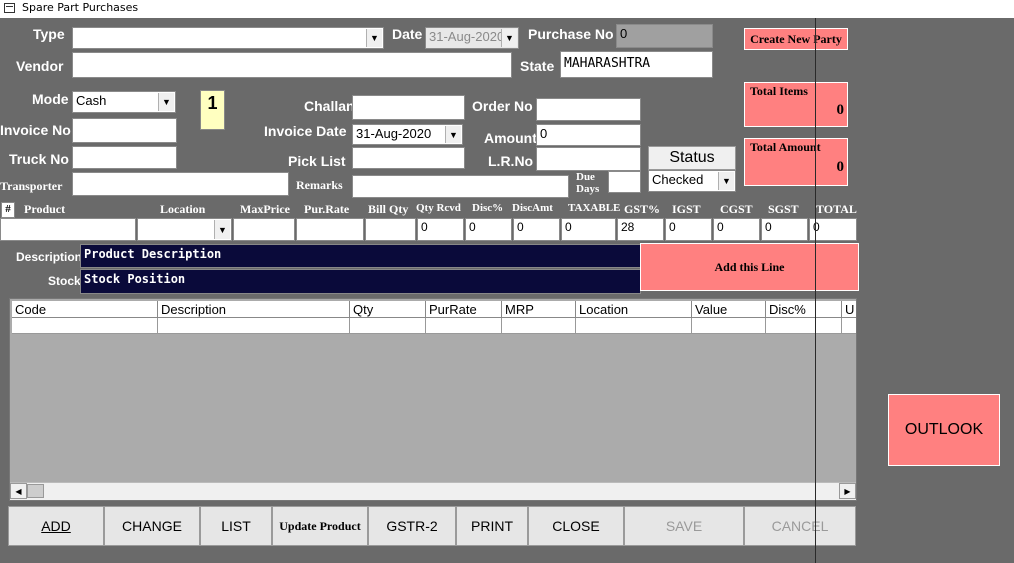 This screenshot has height=563, width=1014. Describe the element at coordinates (588, 159) in the screenshot. I see `lr-no-input` at that location.